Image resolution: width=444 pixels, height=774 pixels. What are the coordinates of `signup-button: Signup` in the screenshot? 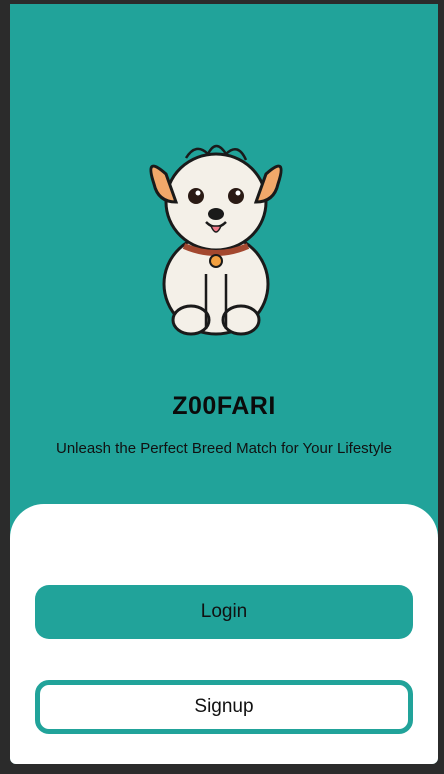 It's located at (224, 707).